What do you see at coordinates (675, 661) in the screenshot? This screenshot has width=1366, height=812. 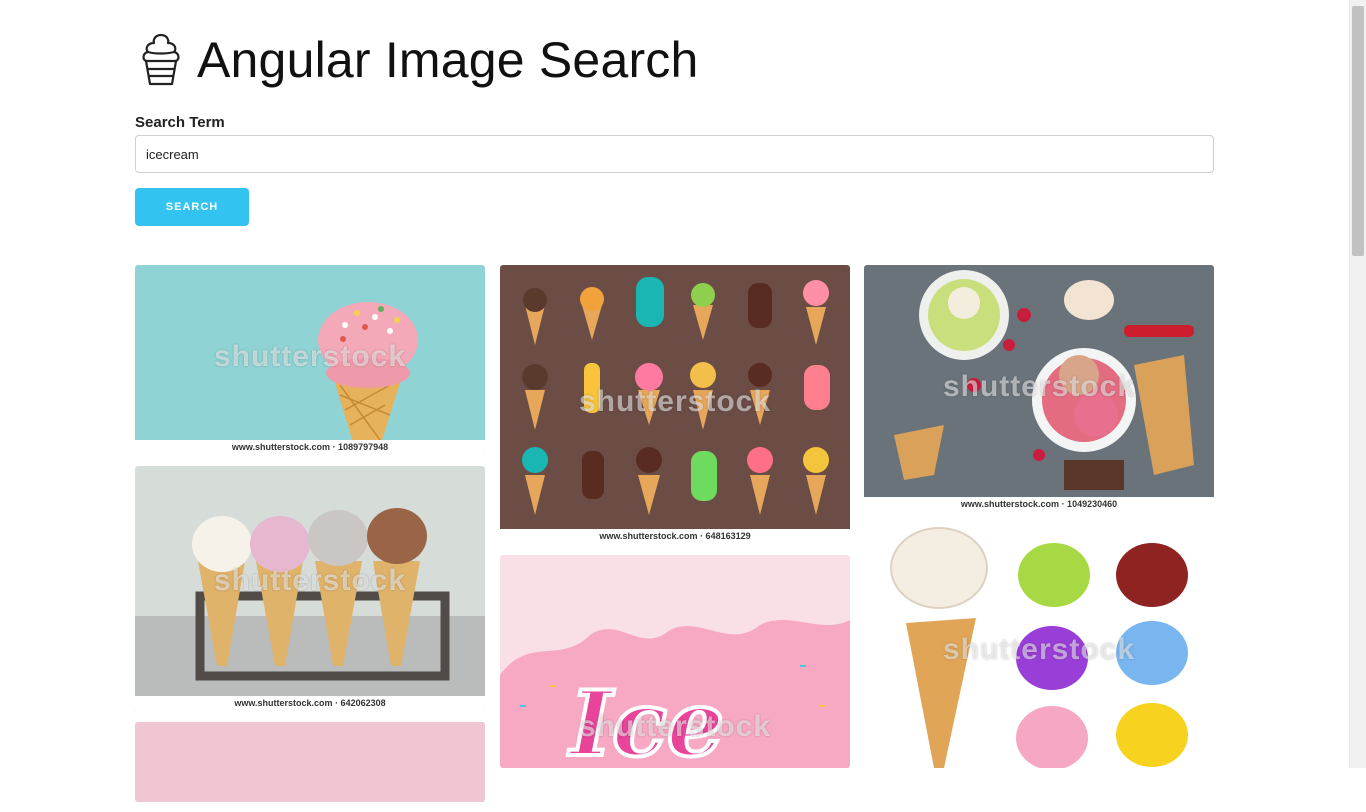 I see `result-image: Ice shutterstock` at bounding box center [675, 661].